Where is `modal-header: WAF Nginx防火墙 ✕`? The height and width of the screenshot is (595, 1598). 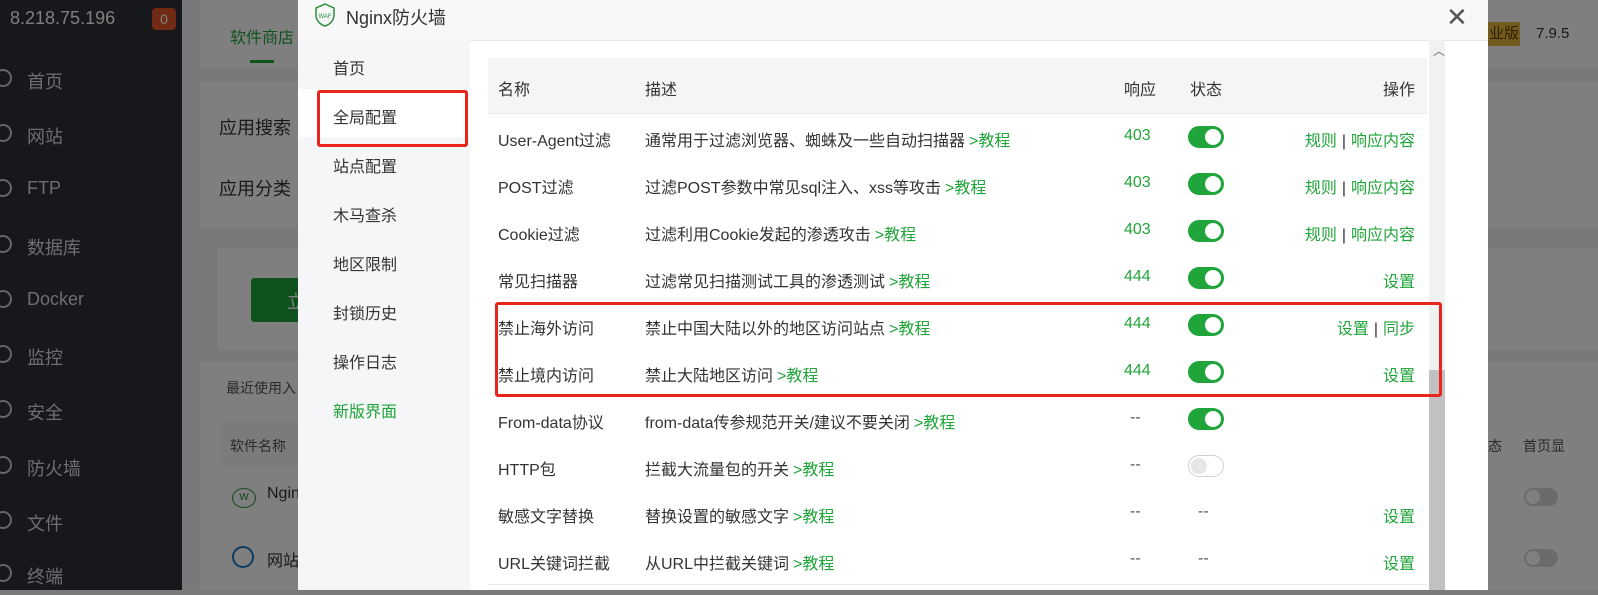
modal-header: WAF Nginx防火墙 ✕ is located at coordinates (893, 20).